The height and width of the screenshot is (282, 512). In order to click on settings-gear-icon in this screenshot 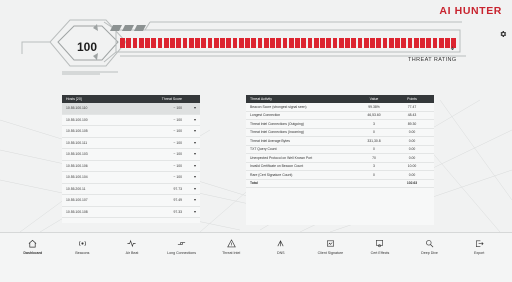, I will do `click(503, 34)`.